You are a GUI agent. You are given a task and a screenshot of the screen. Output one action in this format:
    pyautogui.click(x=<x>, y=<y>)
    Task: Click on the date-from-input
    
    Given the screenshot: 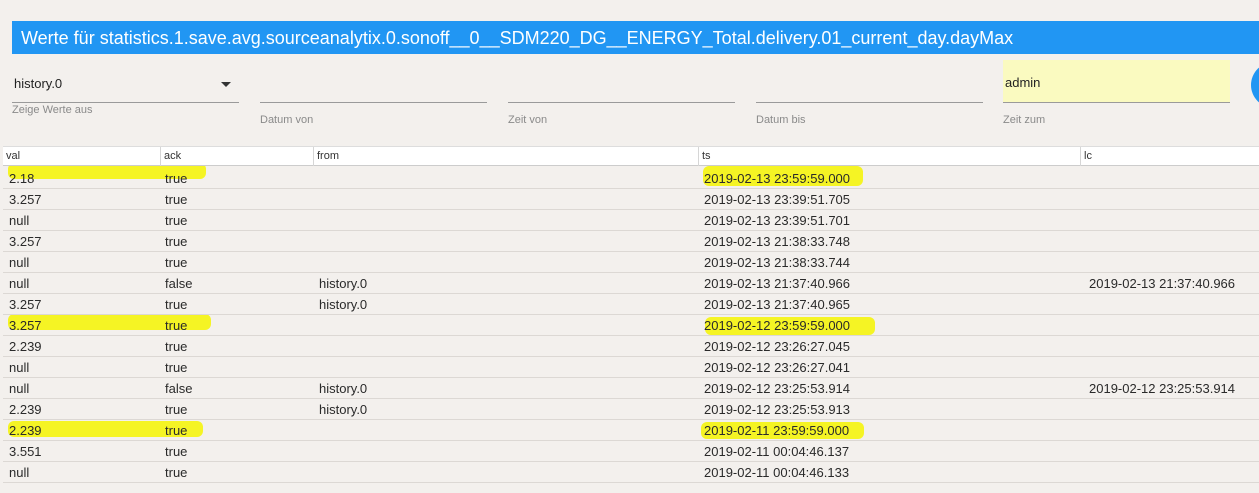 What is the action you would take?
    pyautogui.click(x=373, y=86)
    